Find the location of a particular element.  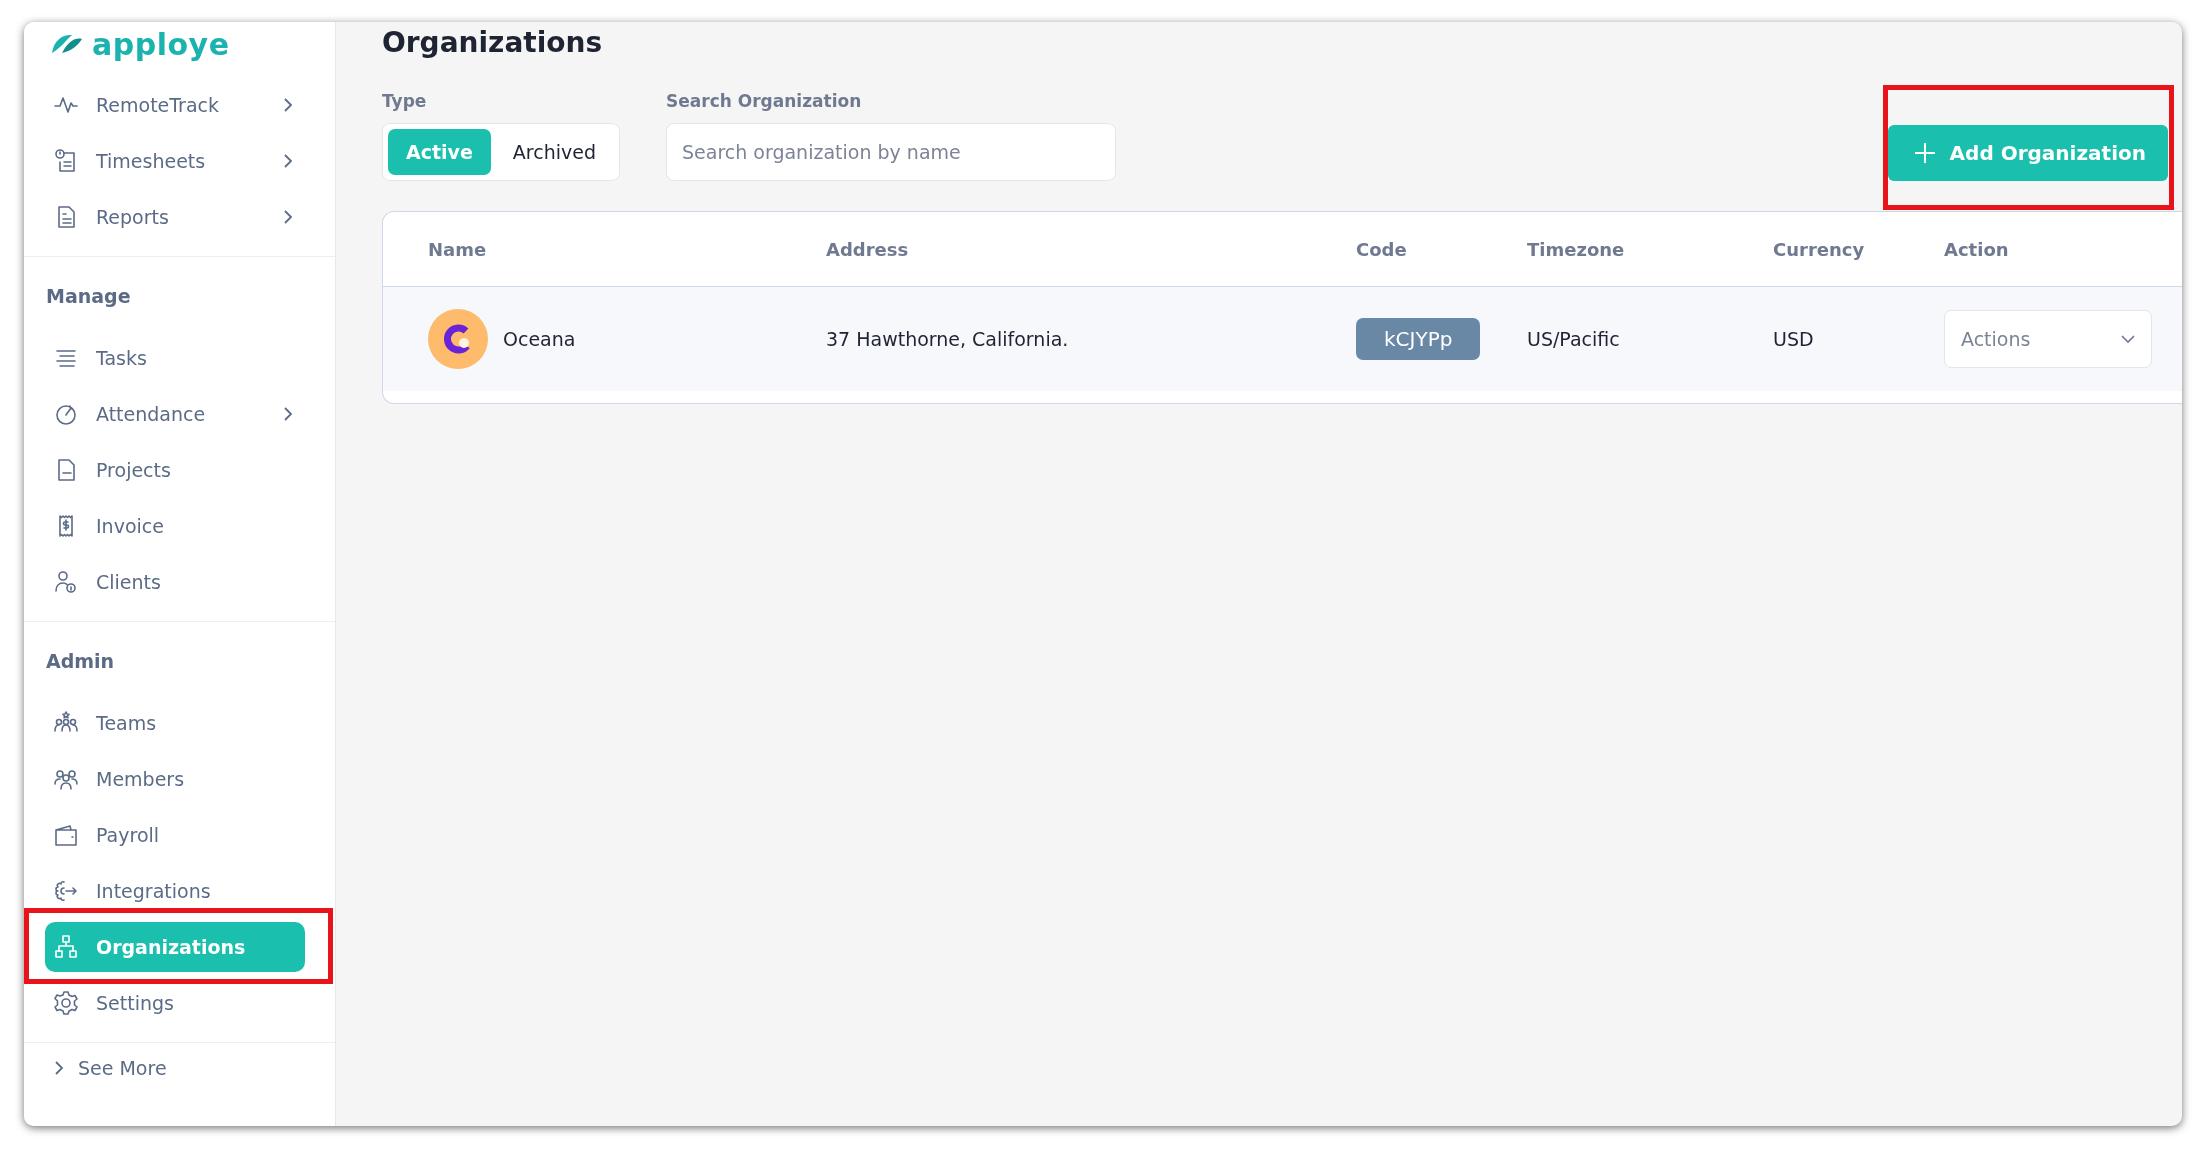

sidebar-item: Clients is located at coordinates (175, 582).